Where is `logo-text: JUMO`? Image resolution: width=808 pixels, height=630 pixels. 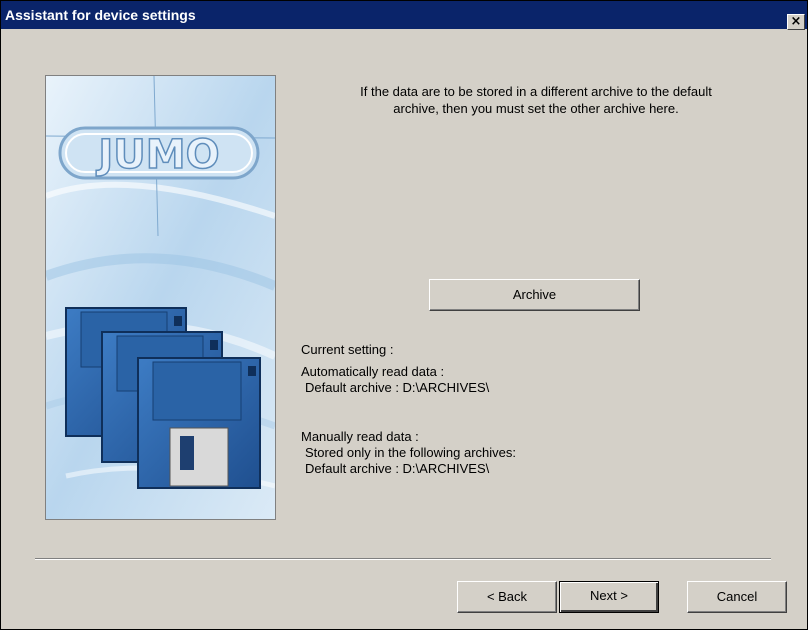
logo-text: JUMO is located at coordinates (157, 155).